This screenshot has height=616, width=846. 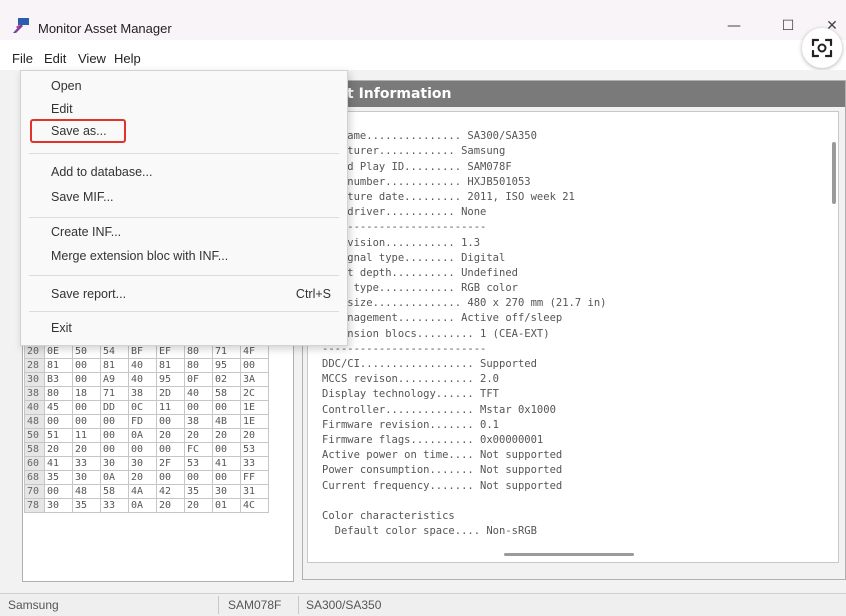 What do you see at coordinates (198, 463) in the screenshot?
I see `hex-byte: 53` at bounding box center [198, 463].